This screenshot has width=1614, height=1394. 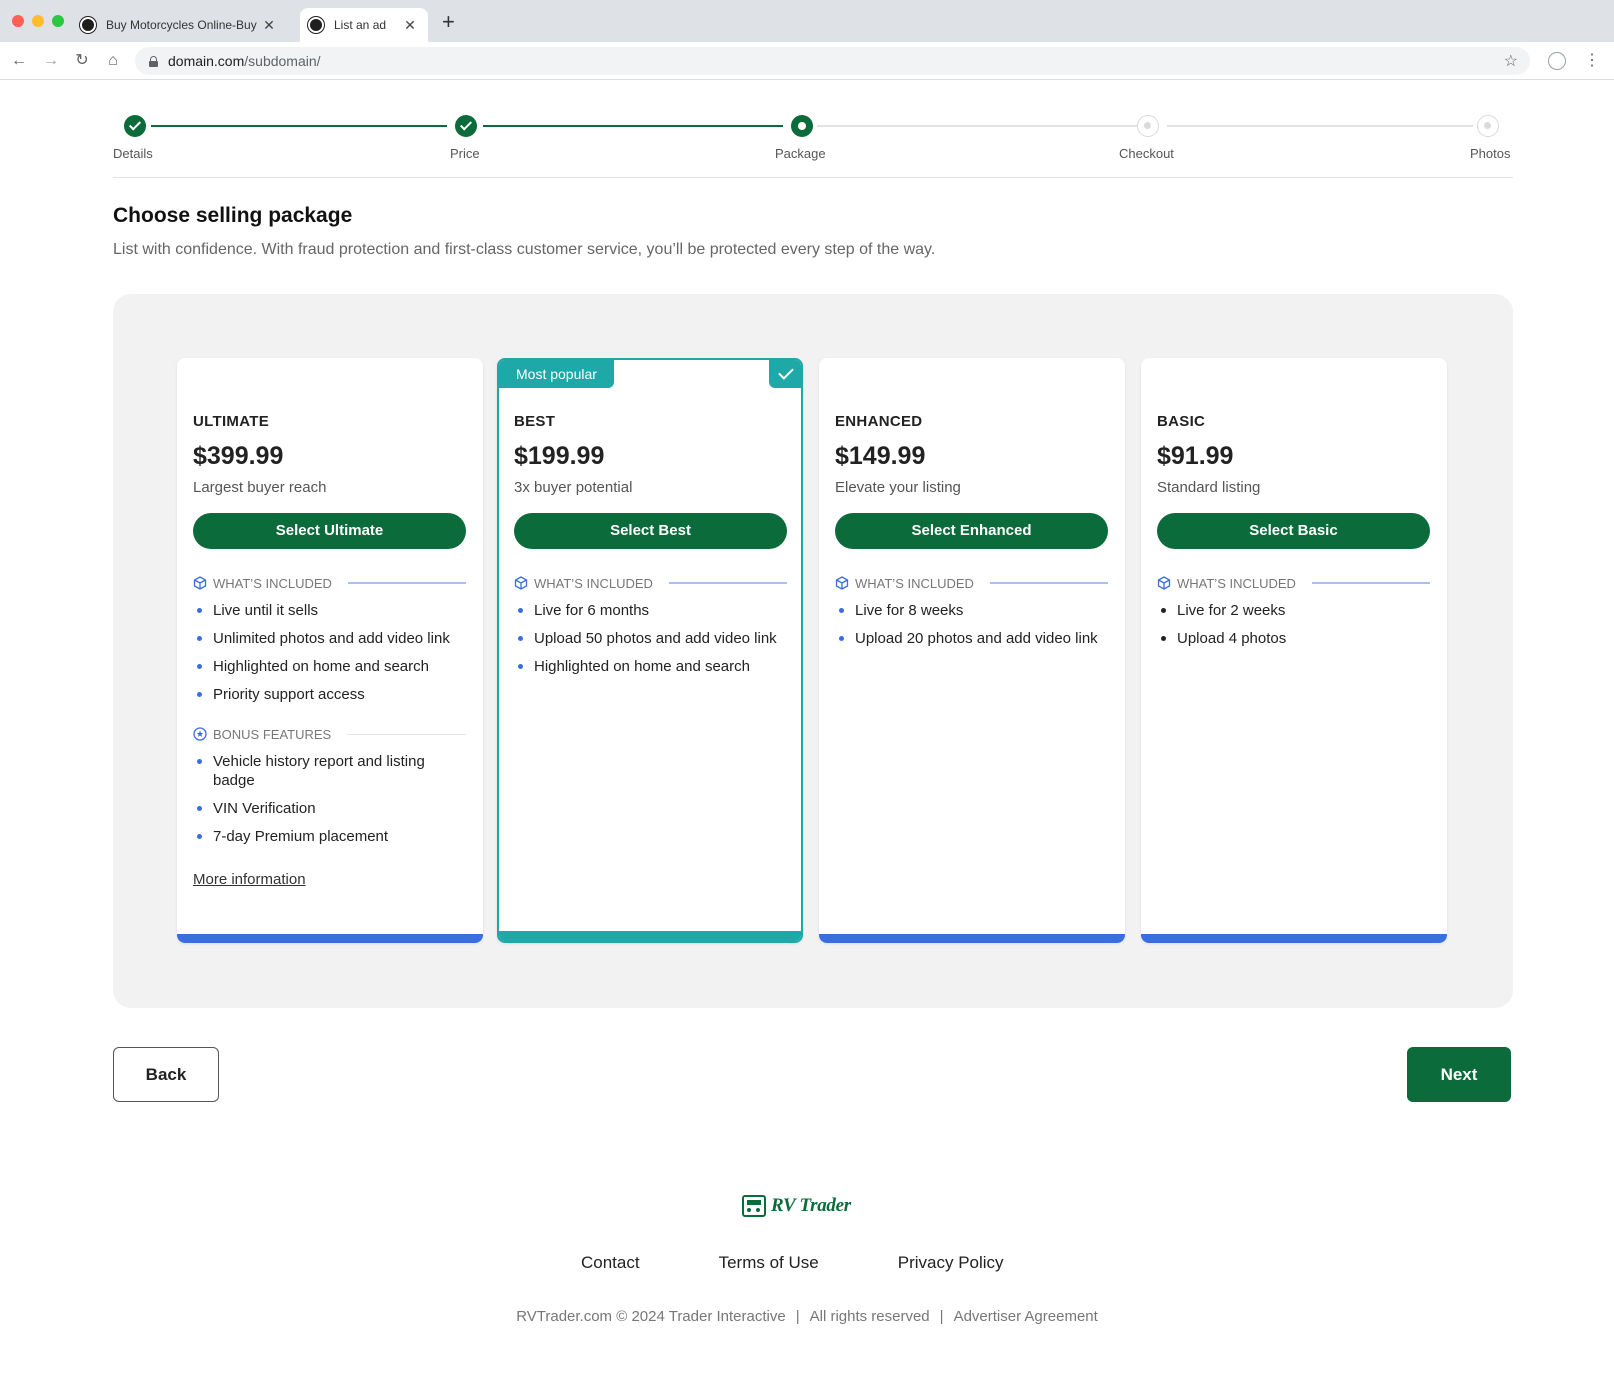 I want to click on feature-item: Highlighted on home and search, so click(x=650, y=666).